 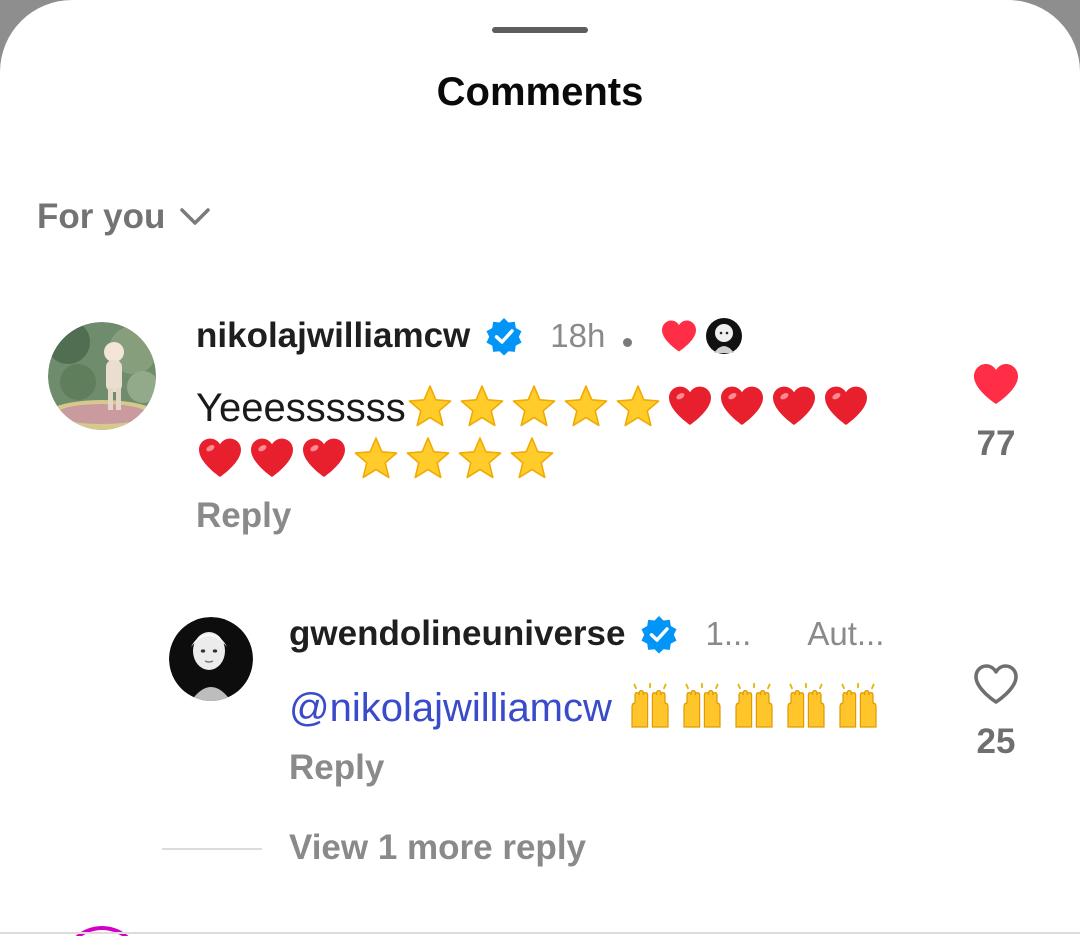 I want to click on comment-username: nikolajwilliamcw, so click(x=333, y=336).